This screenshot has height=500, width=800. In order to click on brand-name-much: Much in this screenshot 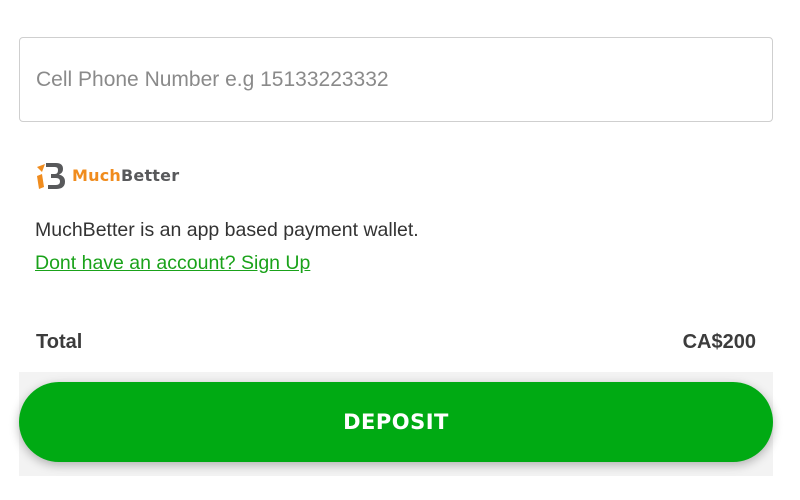, I will do `click(96, 175)`.